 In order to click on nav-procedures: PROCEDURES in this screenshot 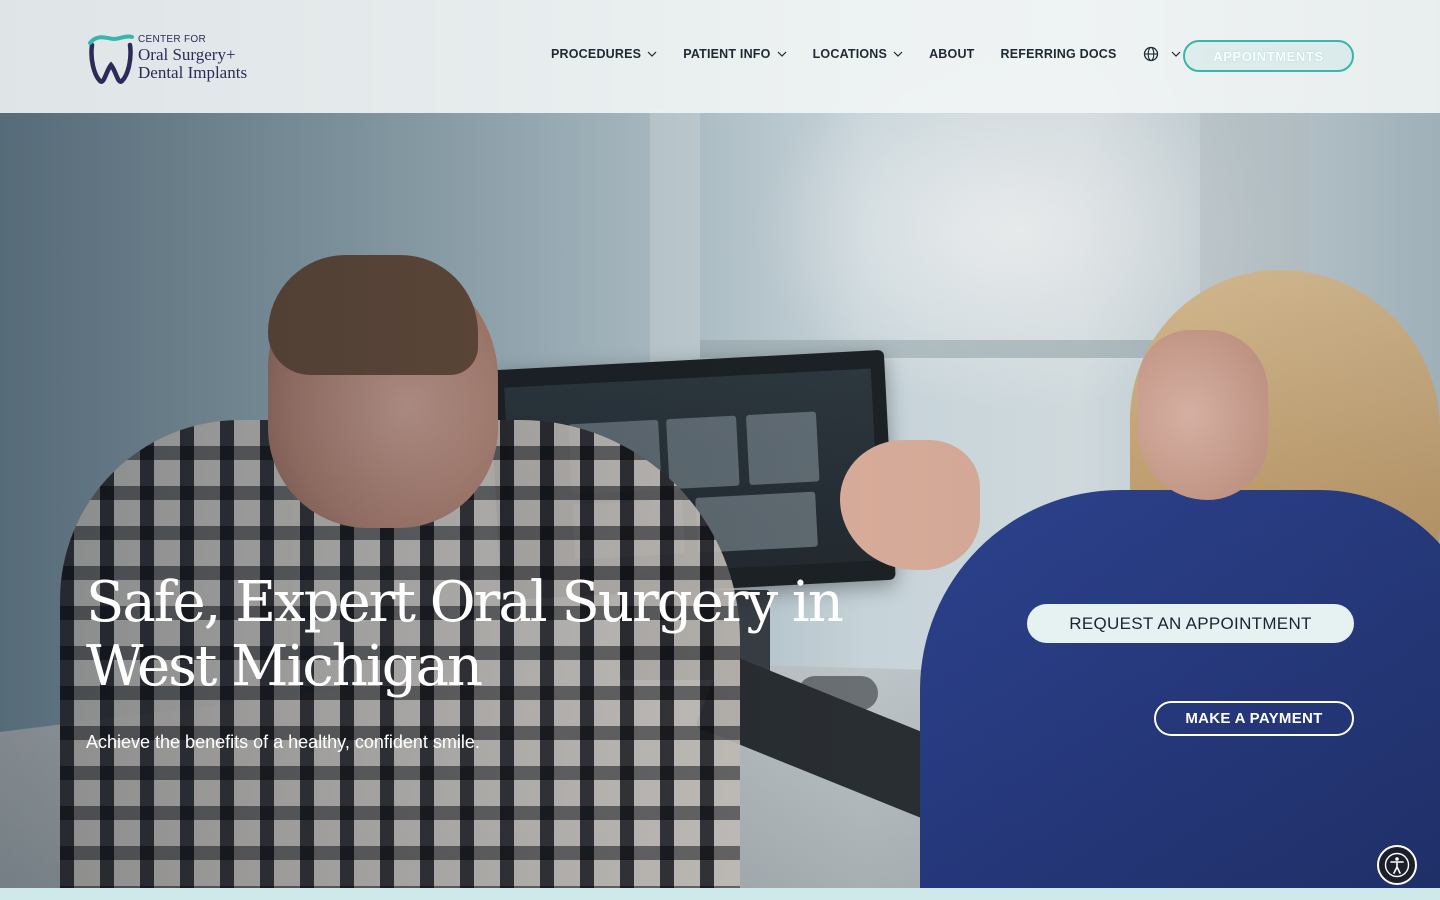, I will do `click(604, 54)`.